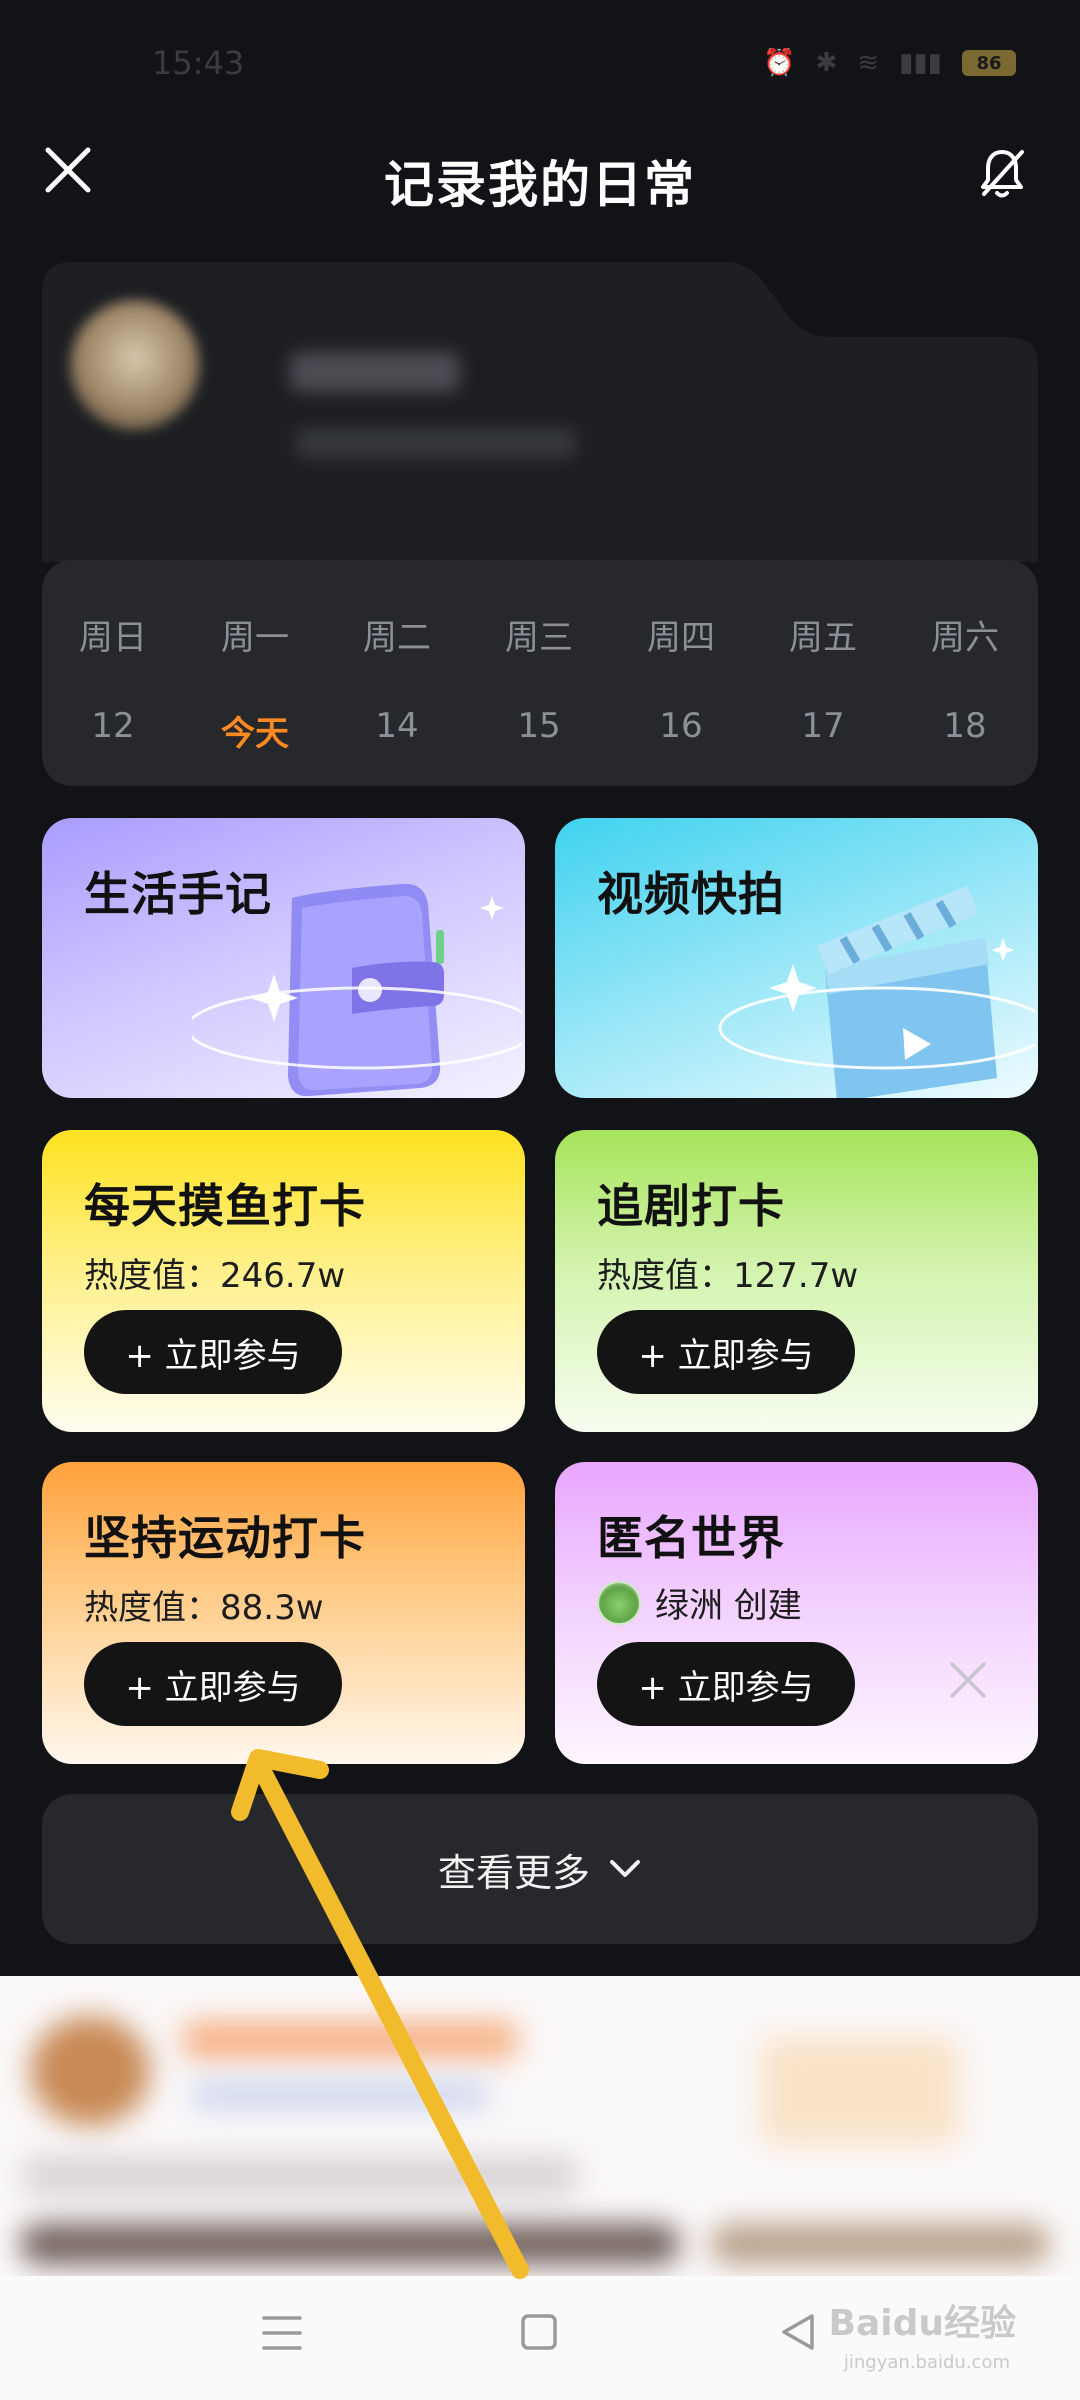 This screenshot has width=1080, height=2400. I want to click on weekday-label: 周四, so click(681, 638).